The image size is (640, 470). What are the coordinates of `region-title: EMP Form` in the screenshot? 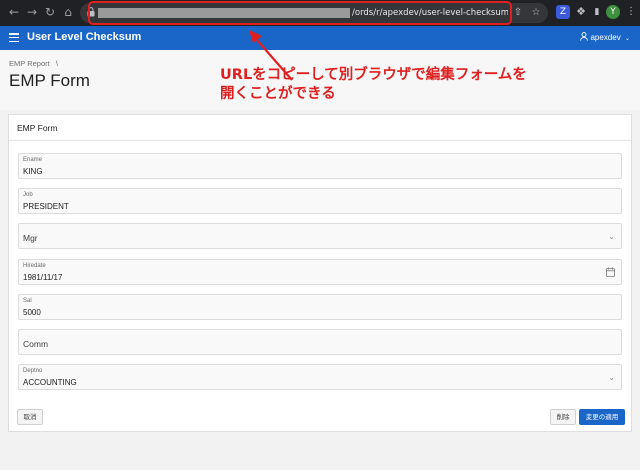 It's located at (320, 128).